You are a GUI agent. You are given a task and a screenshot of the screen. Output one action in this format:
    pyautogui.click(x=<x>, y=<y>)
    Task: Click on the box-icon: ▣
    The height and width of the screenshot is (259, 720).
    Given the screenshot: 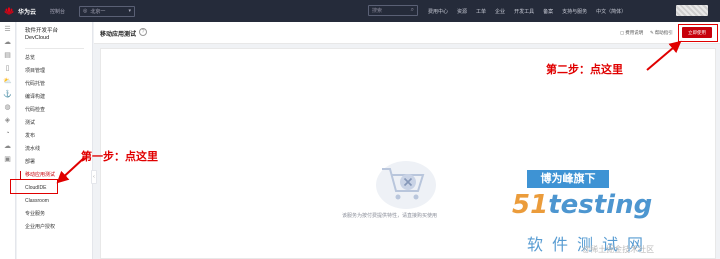 What is the action you would take?
    pyautogui.click(x=7, y=159)
    